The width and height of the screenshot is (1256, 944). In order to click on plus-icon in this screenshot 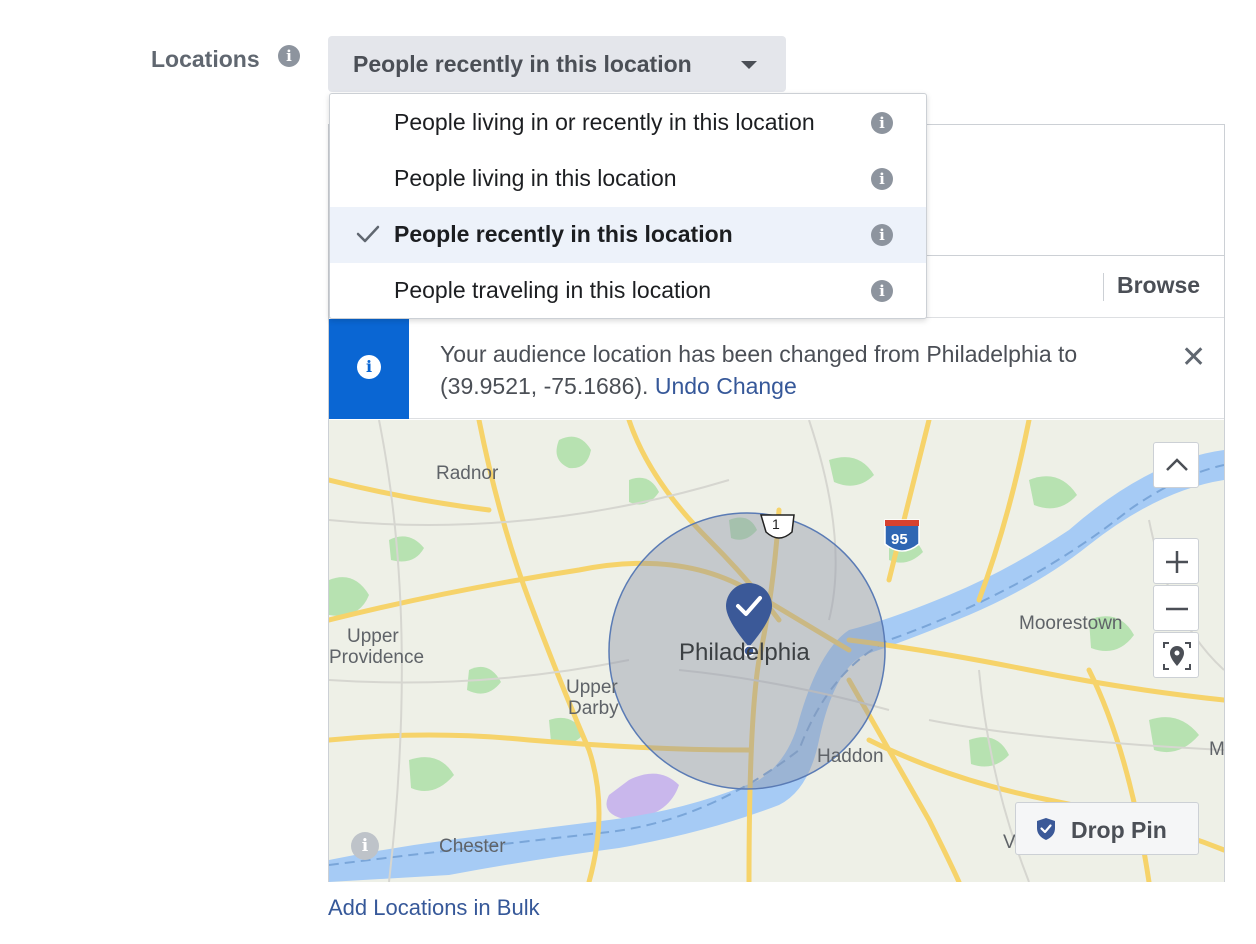, I will do `click(1177, 562)`.